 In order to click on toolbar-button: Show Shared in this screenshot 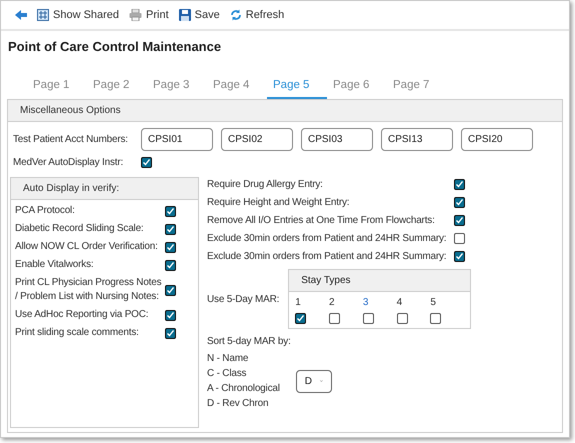, I will do `click(78, 15)`.